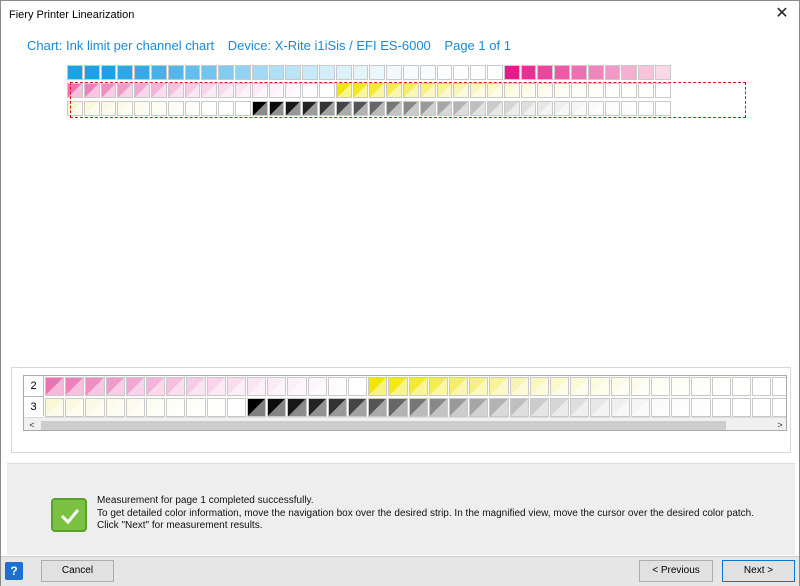 Image resolution: width=800 pixels, height=586 pixels. Describe the element at coordinates (676, 571) in the screenshot. I see `previous-button: < Previous` at that location.